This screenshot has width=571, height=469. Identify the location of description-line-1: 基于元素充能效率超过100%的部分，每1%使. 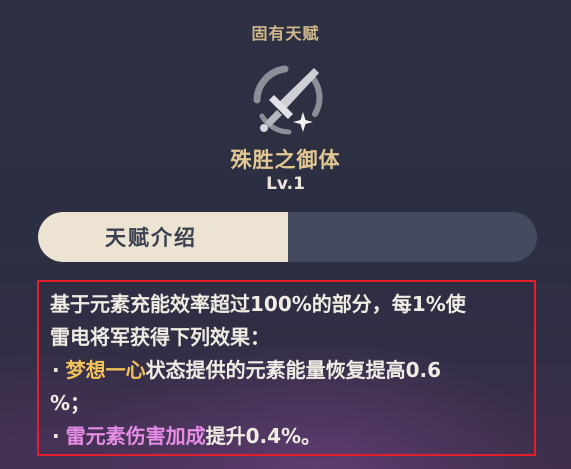
(258, 304).